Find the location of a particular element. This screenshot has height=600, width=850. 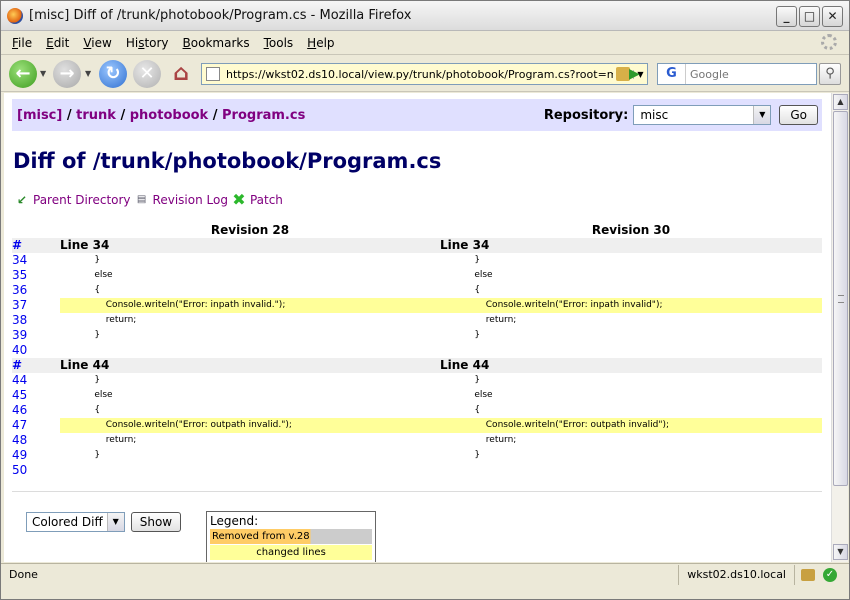

breadcrumb-file: Program.cs is located at coordinates (263, 115).